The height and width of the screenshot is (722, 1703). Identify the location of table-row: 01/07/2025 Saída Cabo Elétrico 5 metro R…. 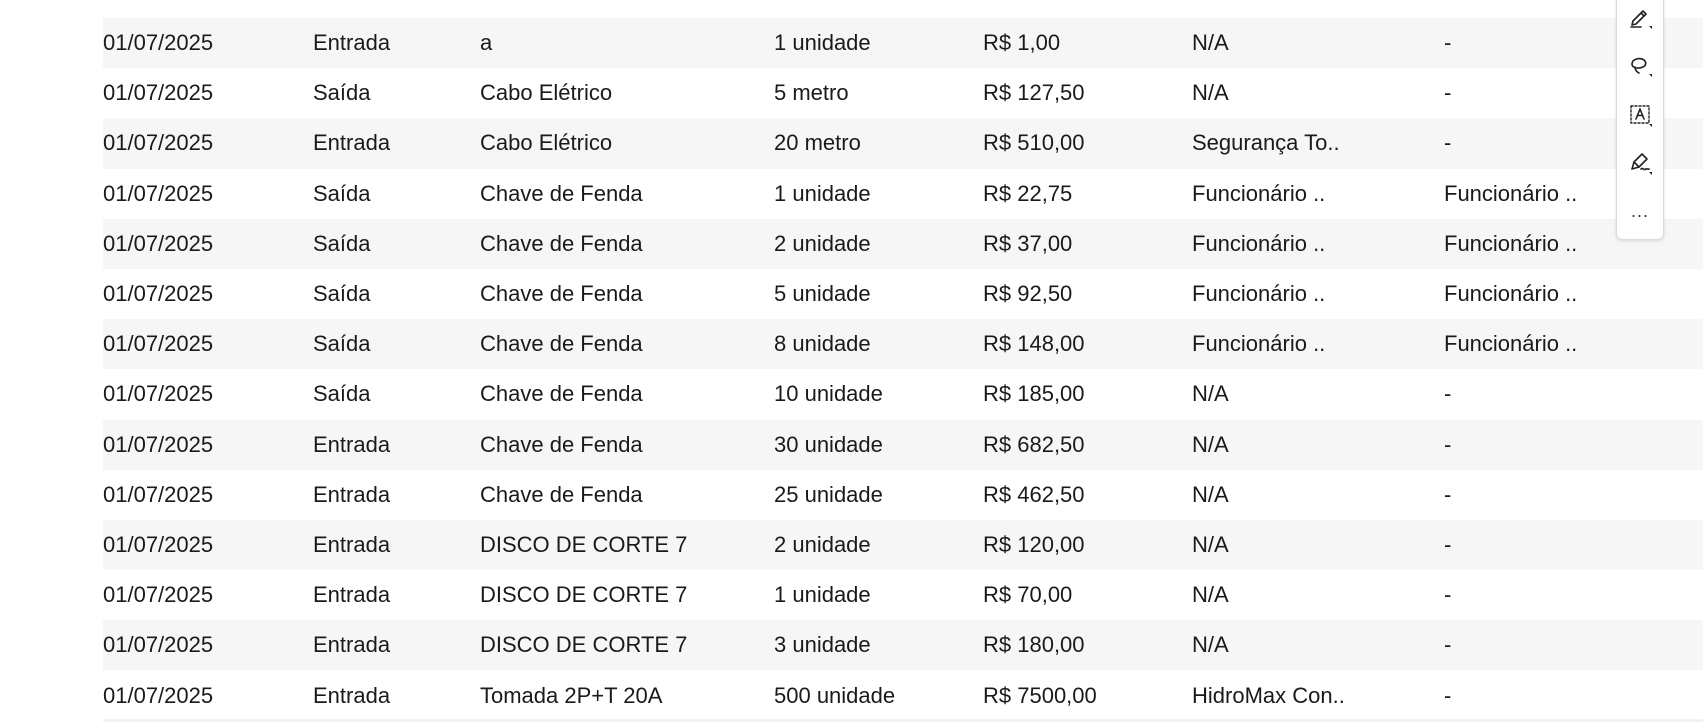
(903, 93).